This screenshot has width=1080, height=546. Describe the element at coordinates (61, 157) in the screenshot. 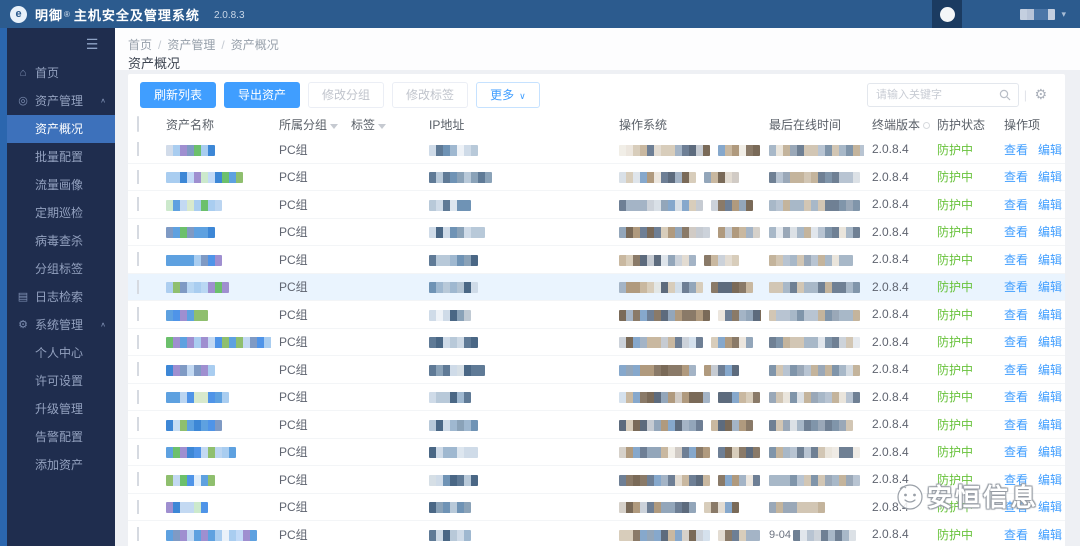

I see `sidebar-item-批量配置: 批量配置` at that location.